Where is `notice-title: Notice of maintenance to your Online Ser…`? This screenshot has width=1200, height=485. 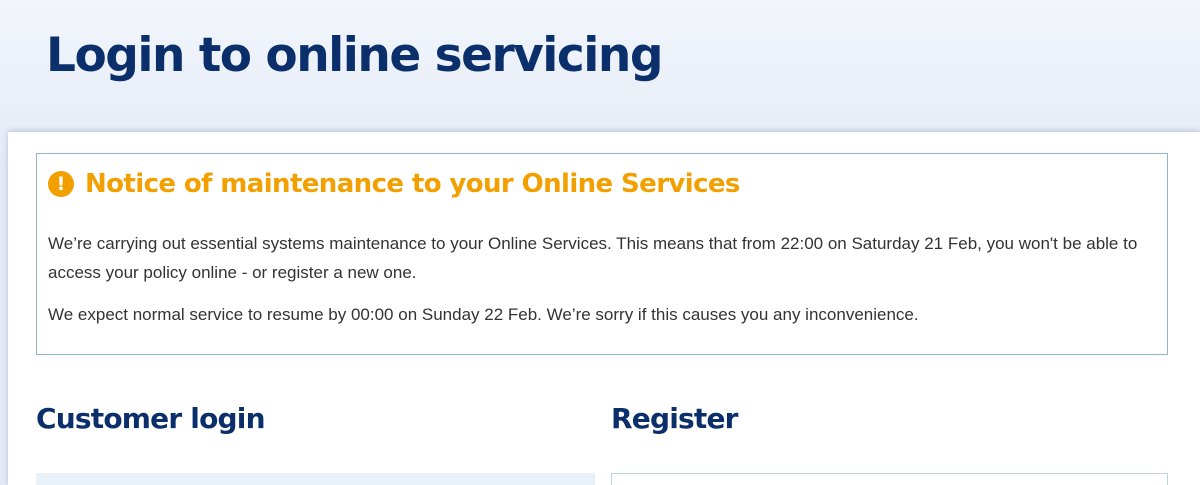
notice-title: Notice of maintenance to your Online Ser… is located at coordinates (412, 184).